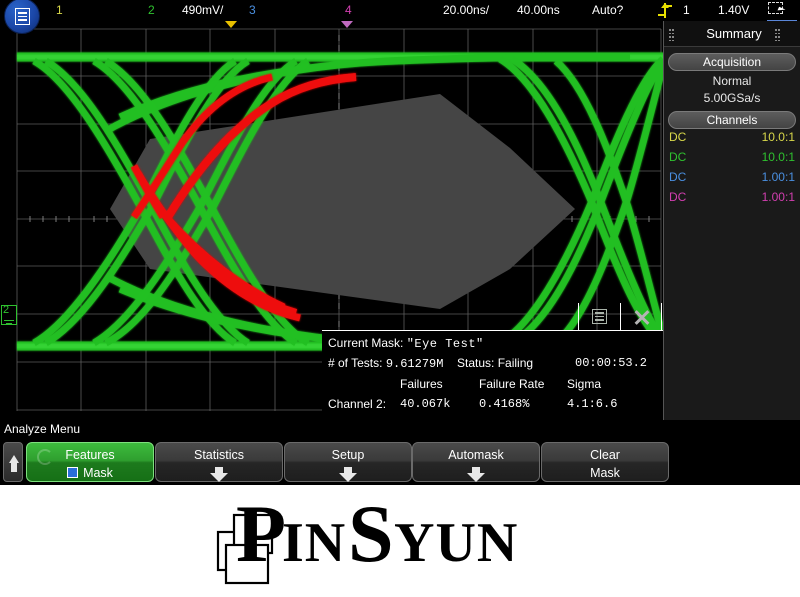  Describe the element at coordinates (476, 363) in the screenshot. I see `status-label: Status:` at that location.